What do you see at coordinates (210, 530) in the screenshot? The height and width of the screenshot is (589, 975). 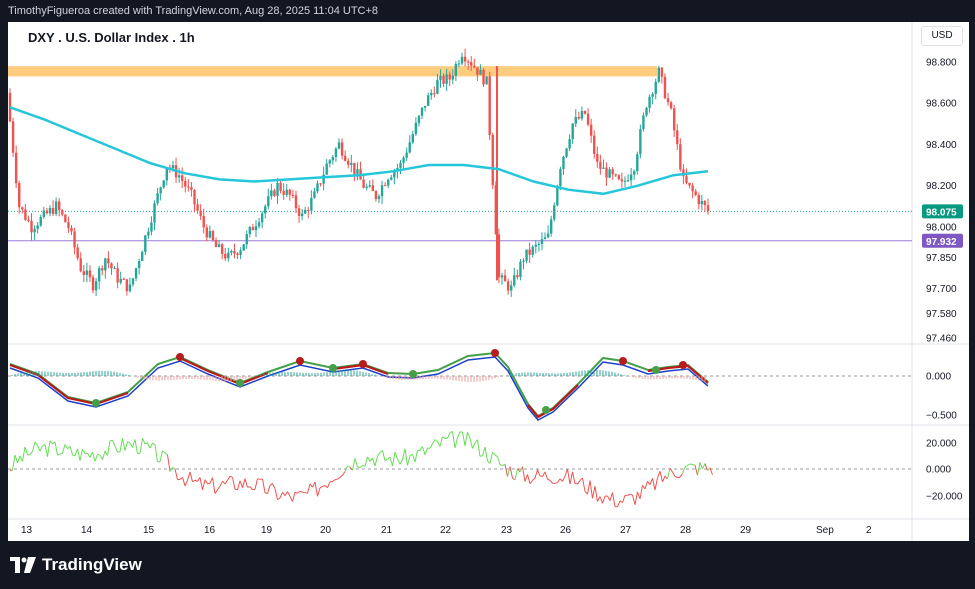 I see `time-tick-label: 16` at bounding box center [210, 530].